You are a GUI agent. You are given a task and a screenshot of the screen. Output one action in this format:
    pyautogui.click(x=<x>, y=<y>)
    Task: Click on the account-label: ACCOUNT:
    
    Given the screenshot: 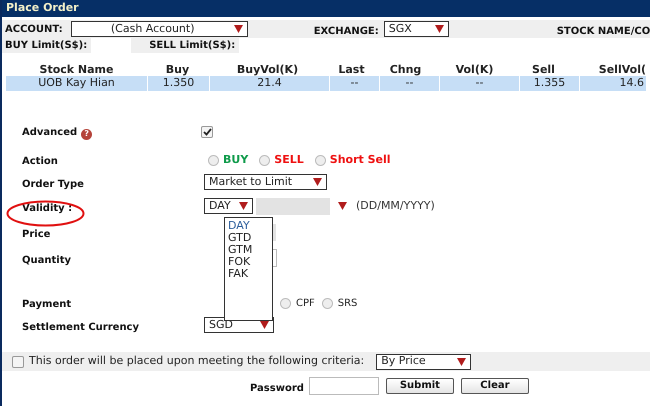 What is the action you would take?
    pyautogui.click(x=34, y=29)
    